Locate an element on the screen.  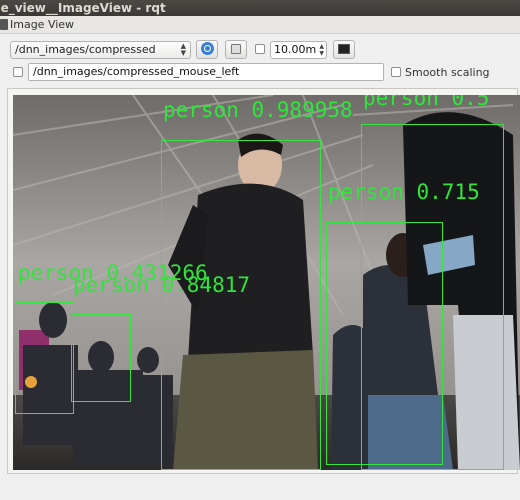
dock-grip-icon is located at coordinates (4, 24).